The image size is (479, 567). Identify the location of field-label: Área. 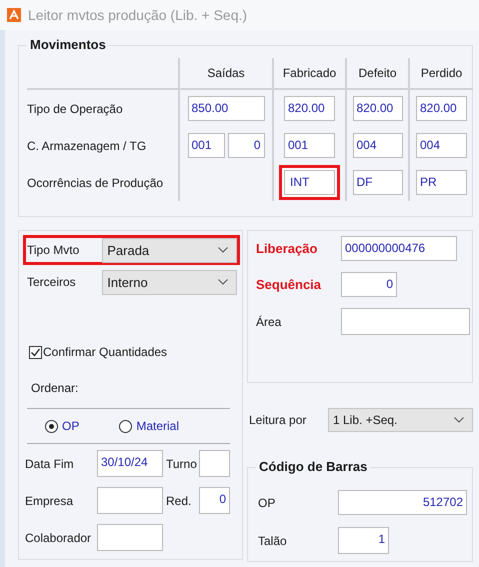
(269, 321).